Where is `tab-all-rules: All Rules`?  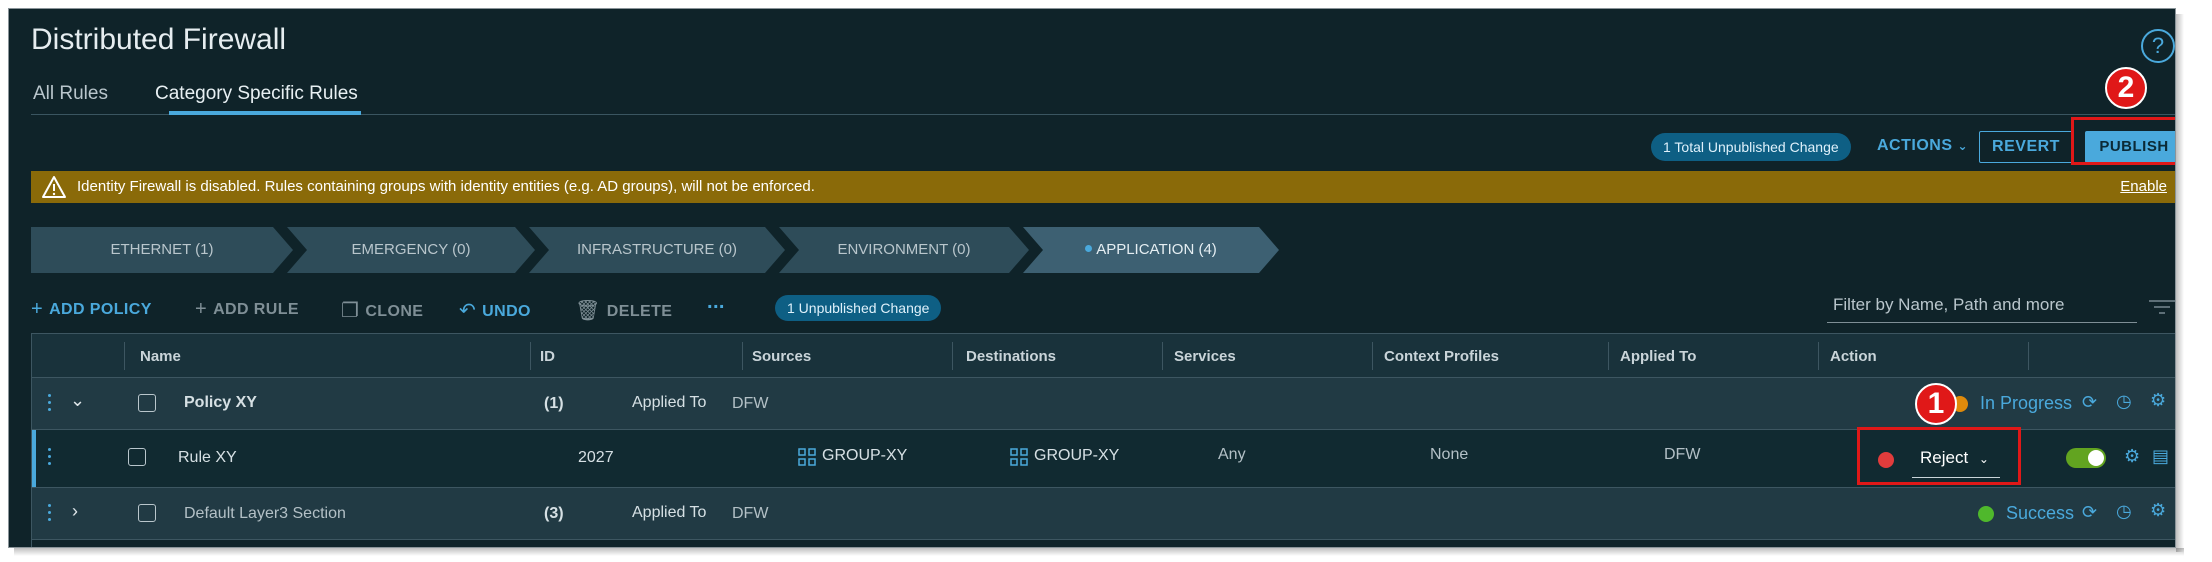 tab-all-rules: All Rules is located at coordinates (70, 94).